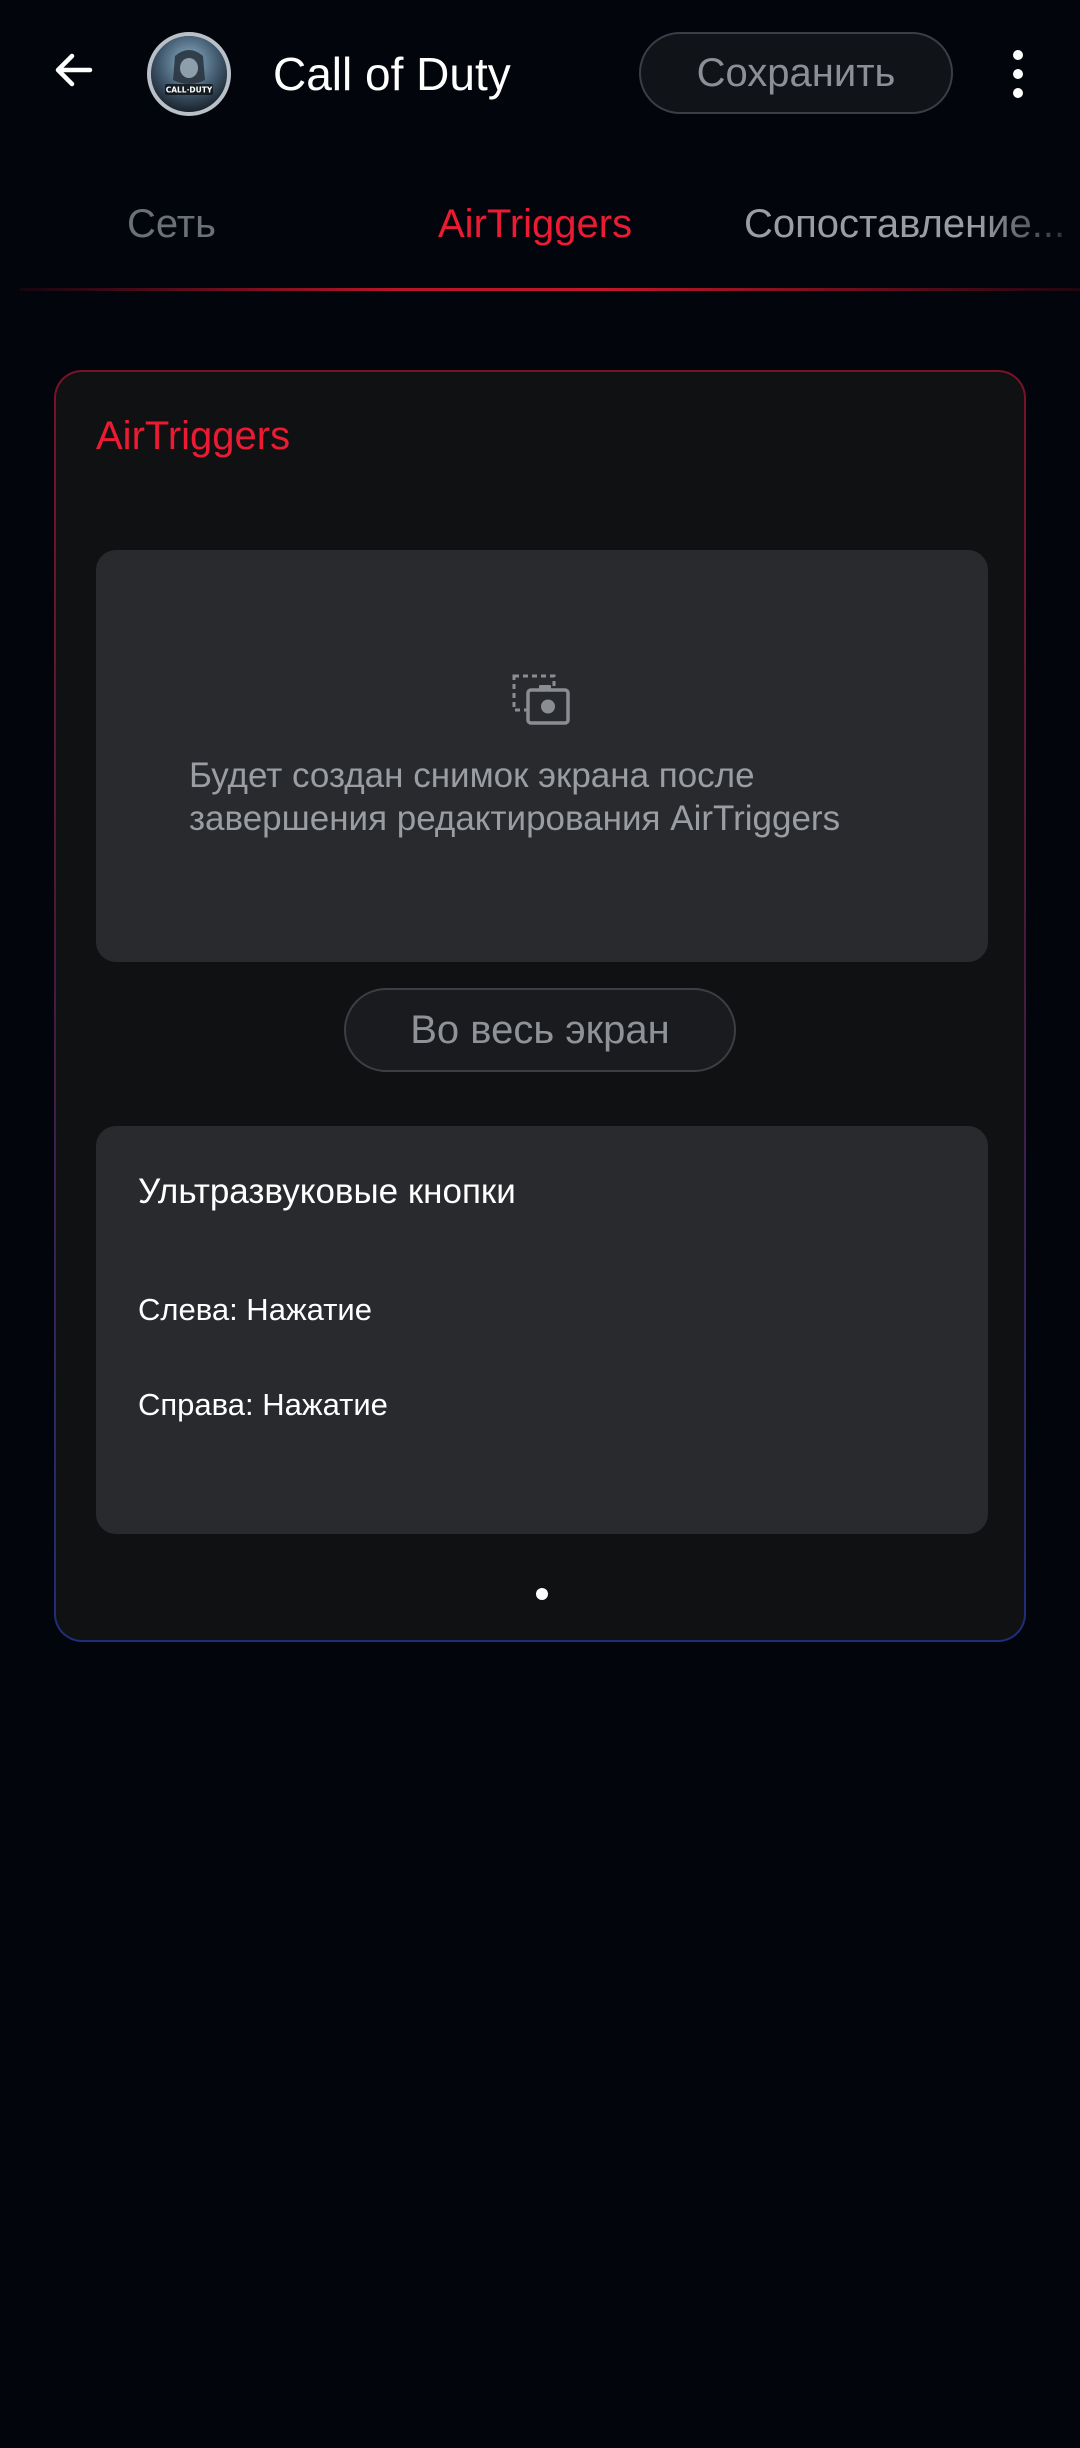  I want to click on app-title: Call of Duty, so click(392, 74).